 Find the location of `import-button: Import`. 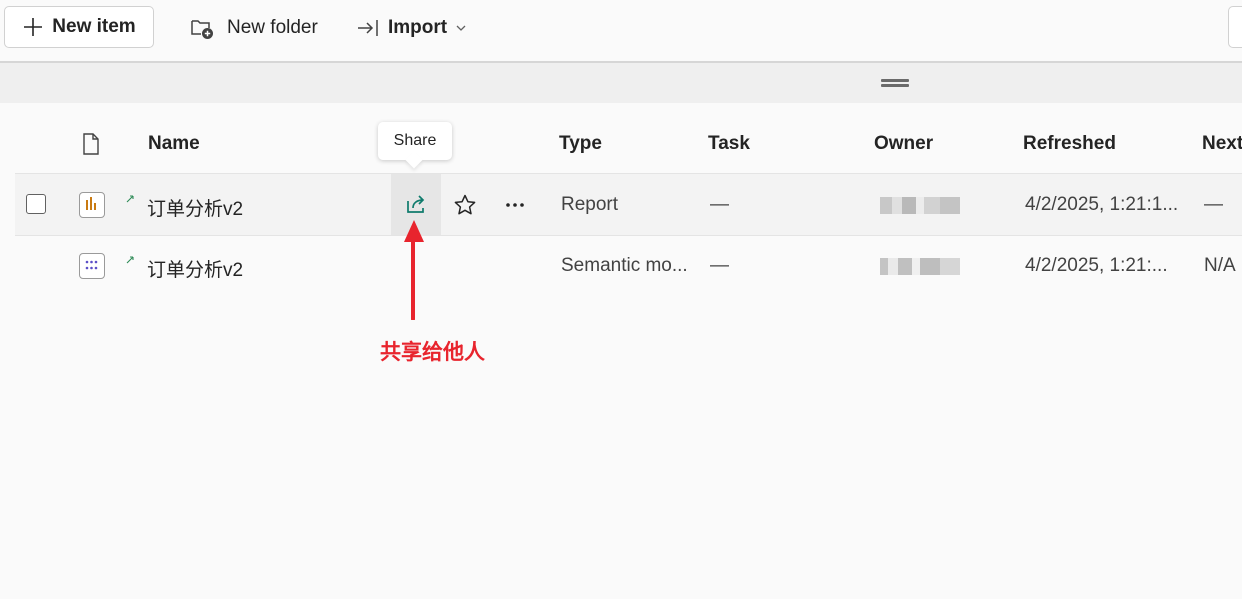

import-button: Import is located at coordinates (411, 28).